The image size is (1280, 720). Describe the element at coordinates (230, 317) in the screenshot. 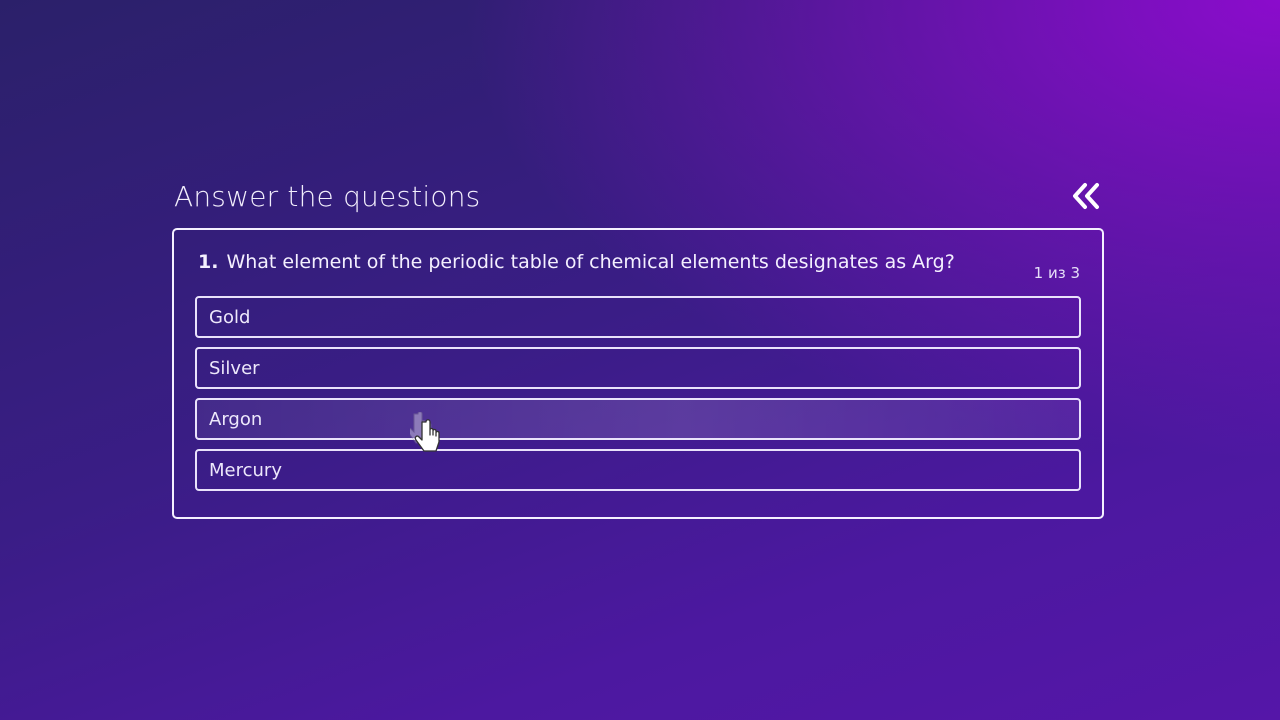

I see `answer-option-label: Gold` at that location.